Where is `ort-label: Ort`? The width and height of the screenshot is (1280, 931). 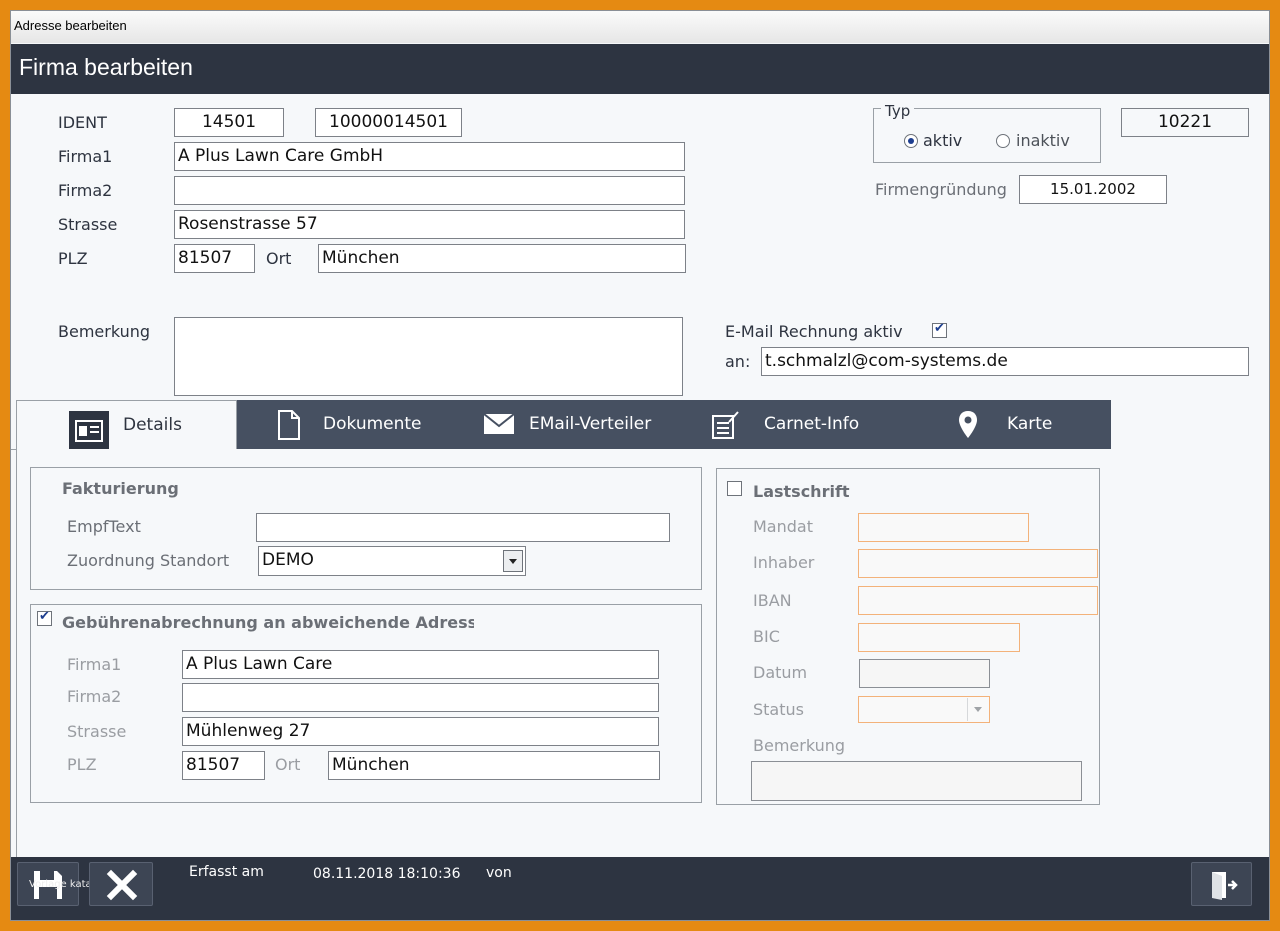 ort-label: Ort is located at coordinates (279, 258).